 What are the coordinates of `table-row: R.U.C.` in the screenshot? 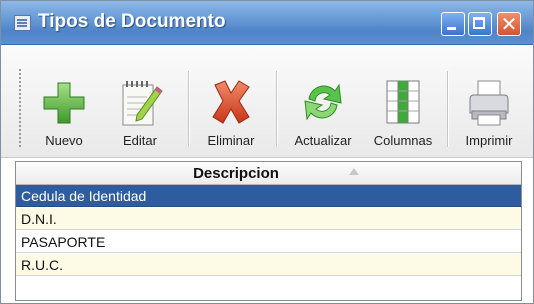 It's located at (268, 265).